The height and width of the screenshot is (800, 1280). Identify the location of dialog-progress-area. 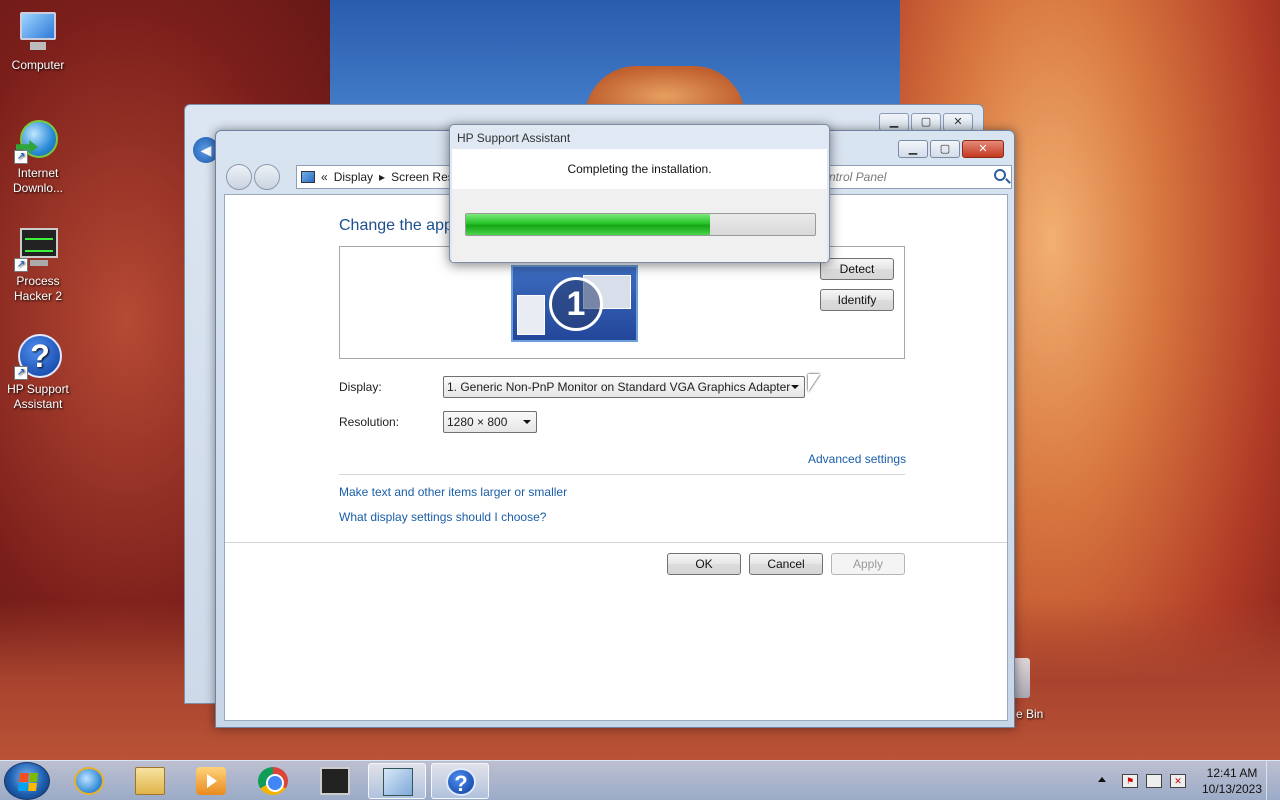
(639, 225).